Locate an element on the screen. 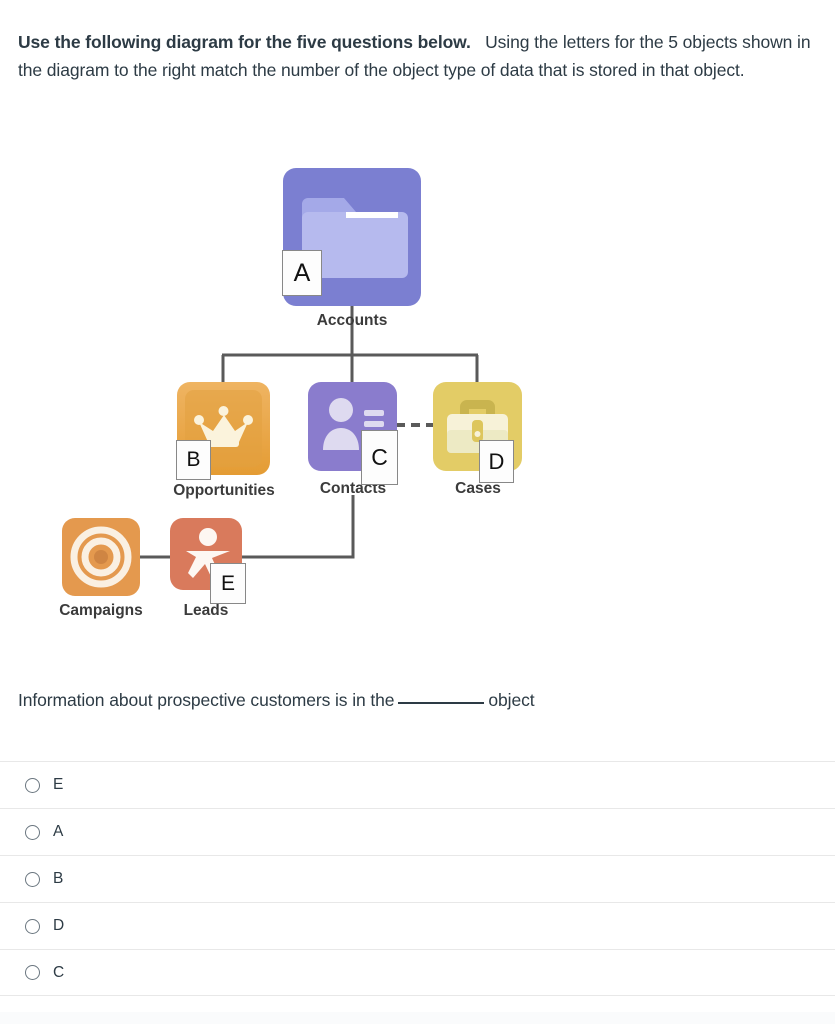 The image size is (835, 1024). option-label-4: D is located at coordinates (59, 925).